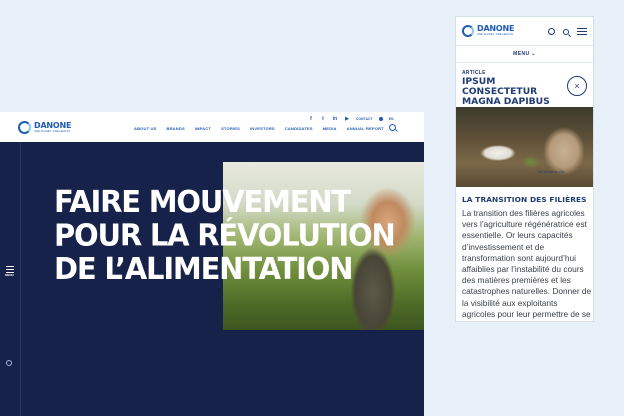 The width and height of the screenshot is (624, 416). I want to click on nav-stories: STORIES, so click(230, 128).